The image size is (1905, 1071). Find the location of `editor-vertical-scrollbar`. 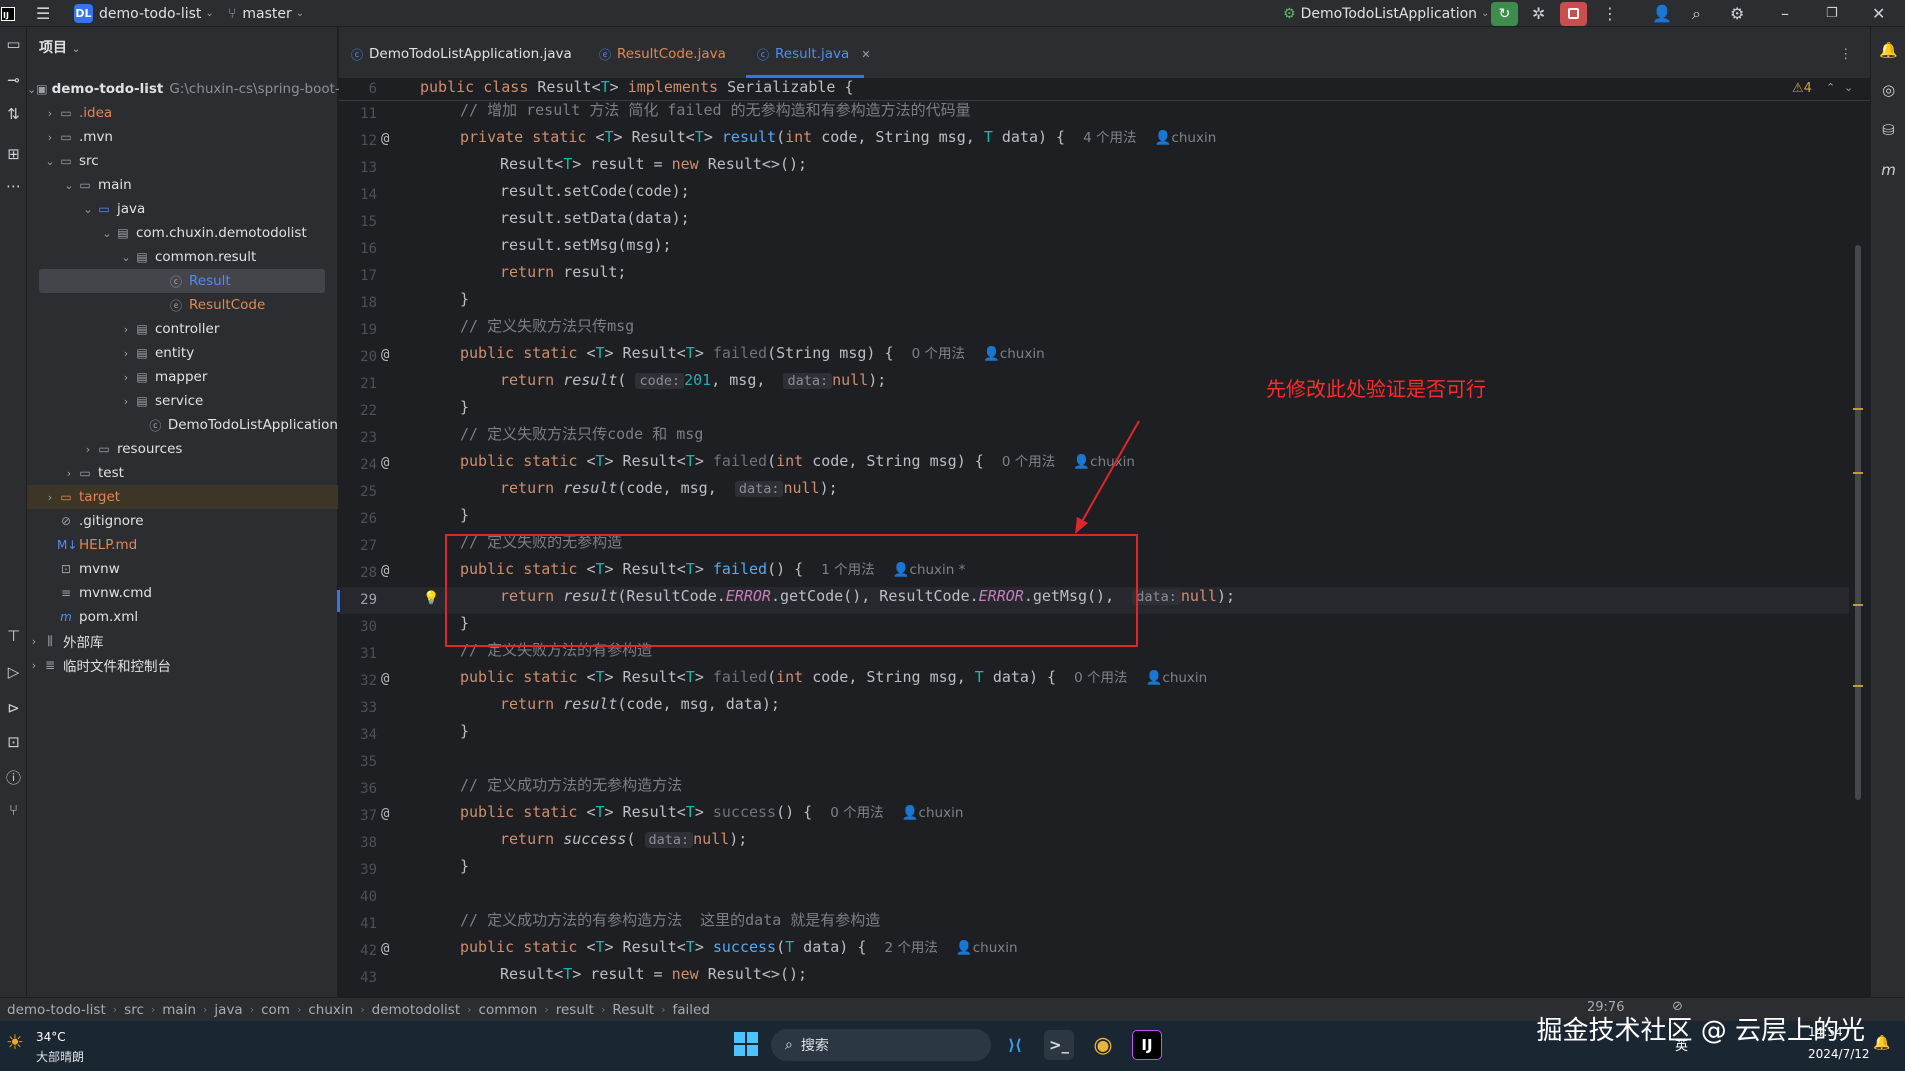

editor-vertical-scrollbar is located at coordinates (1858, 522).